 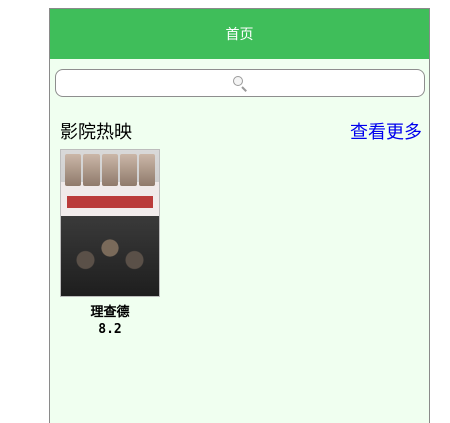 I want to click on search-icon, so click(x=240, y=83).